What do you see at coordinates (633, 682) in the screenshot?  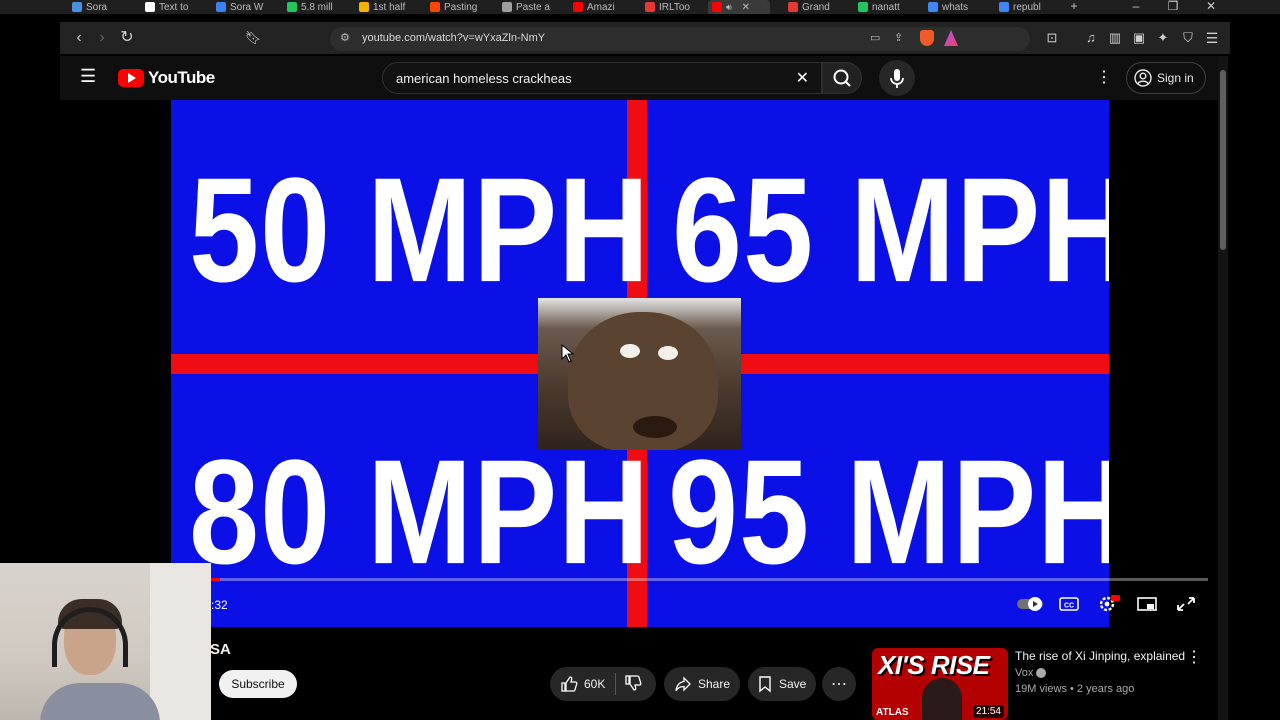 I see `thumbs-down-icon` at bounding box center [633, 682].